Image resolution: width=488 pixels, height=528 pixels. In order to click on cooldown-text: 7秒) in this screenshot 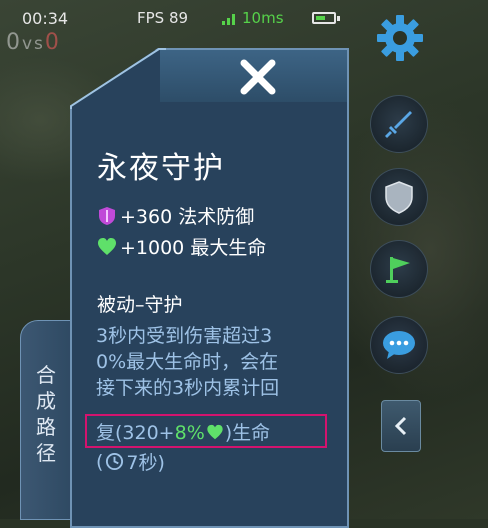, I will do `click(145, 463)`.